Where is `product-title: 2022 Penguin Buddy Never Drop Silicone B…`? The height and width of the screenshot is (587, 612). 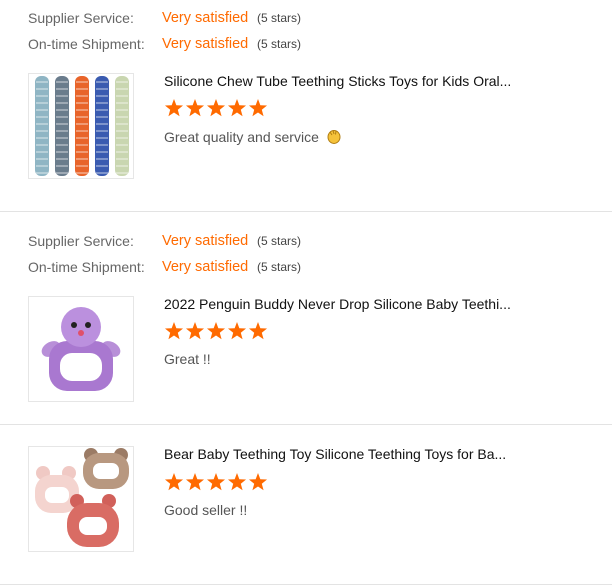 product-title: 2022 Penguin Buddy Never Drop Silicone B… is located at coordinates (337, 304).